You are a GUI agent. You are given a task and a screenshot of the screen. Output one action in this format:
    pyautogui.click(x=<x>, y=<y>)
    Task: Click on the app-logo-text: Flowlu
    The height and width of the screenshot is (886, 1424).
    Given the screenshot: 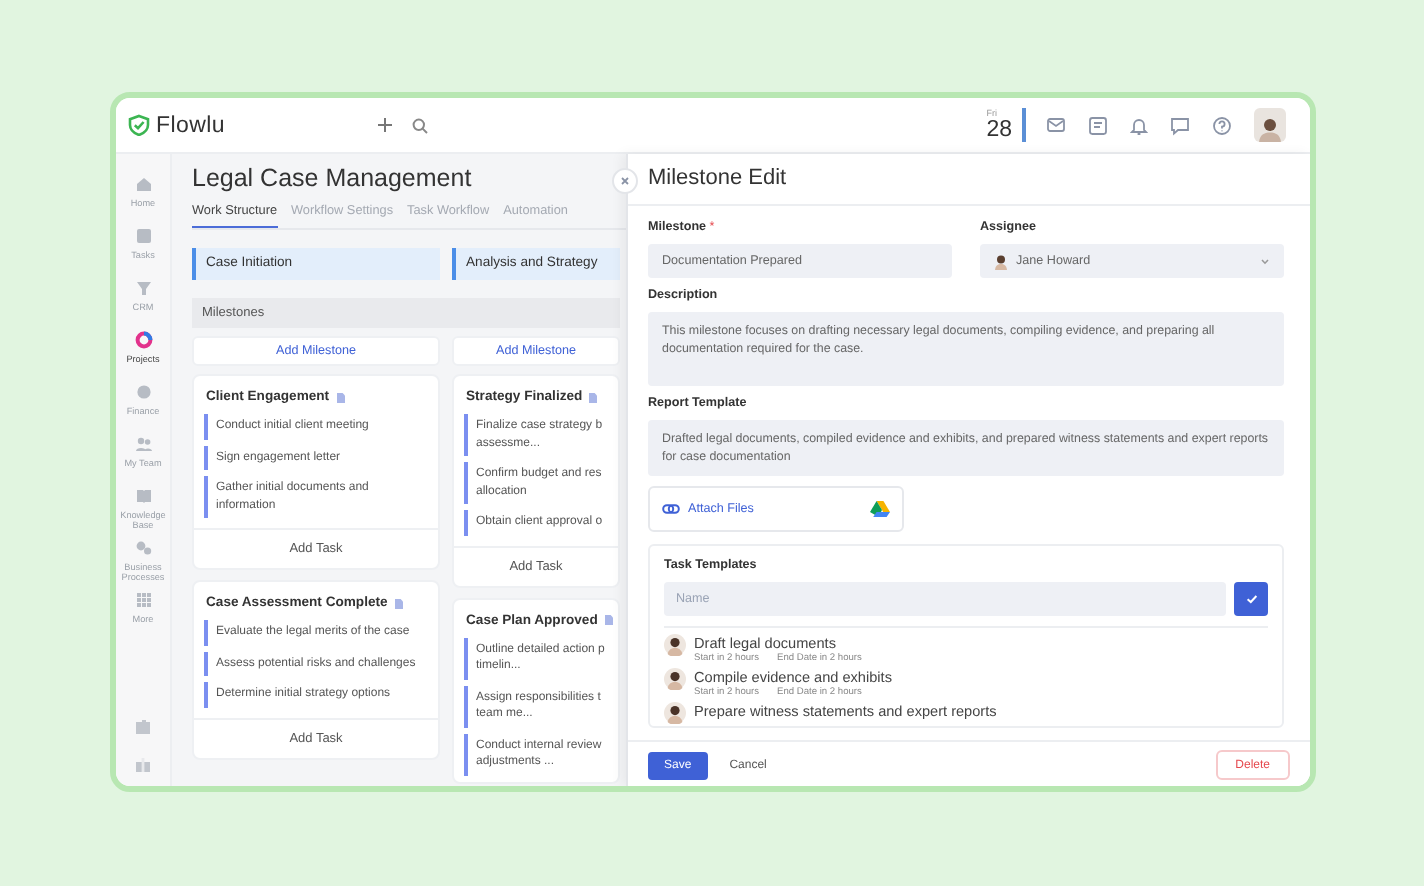 What is the action you would take?
    pyautogui.click(x=190, y=125)
    